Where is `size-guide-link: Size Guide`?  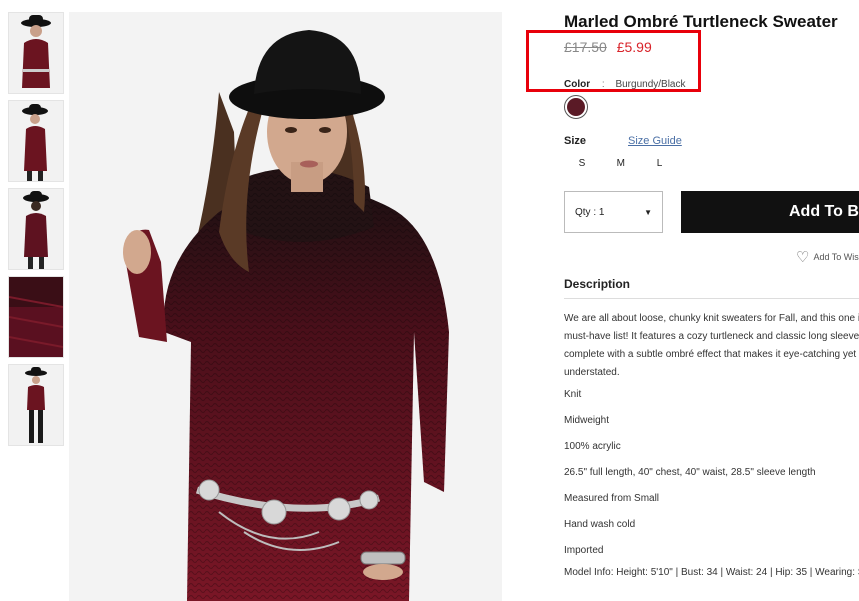 size-guide-link: Size Guide is located at coordinates (655, 141).